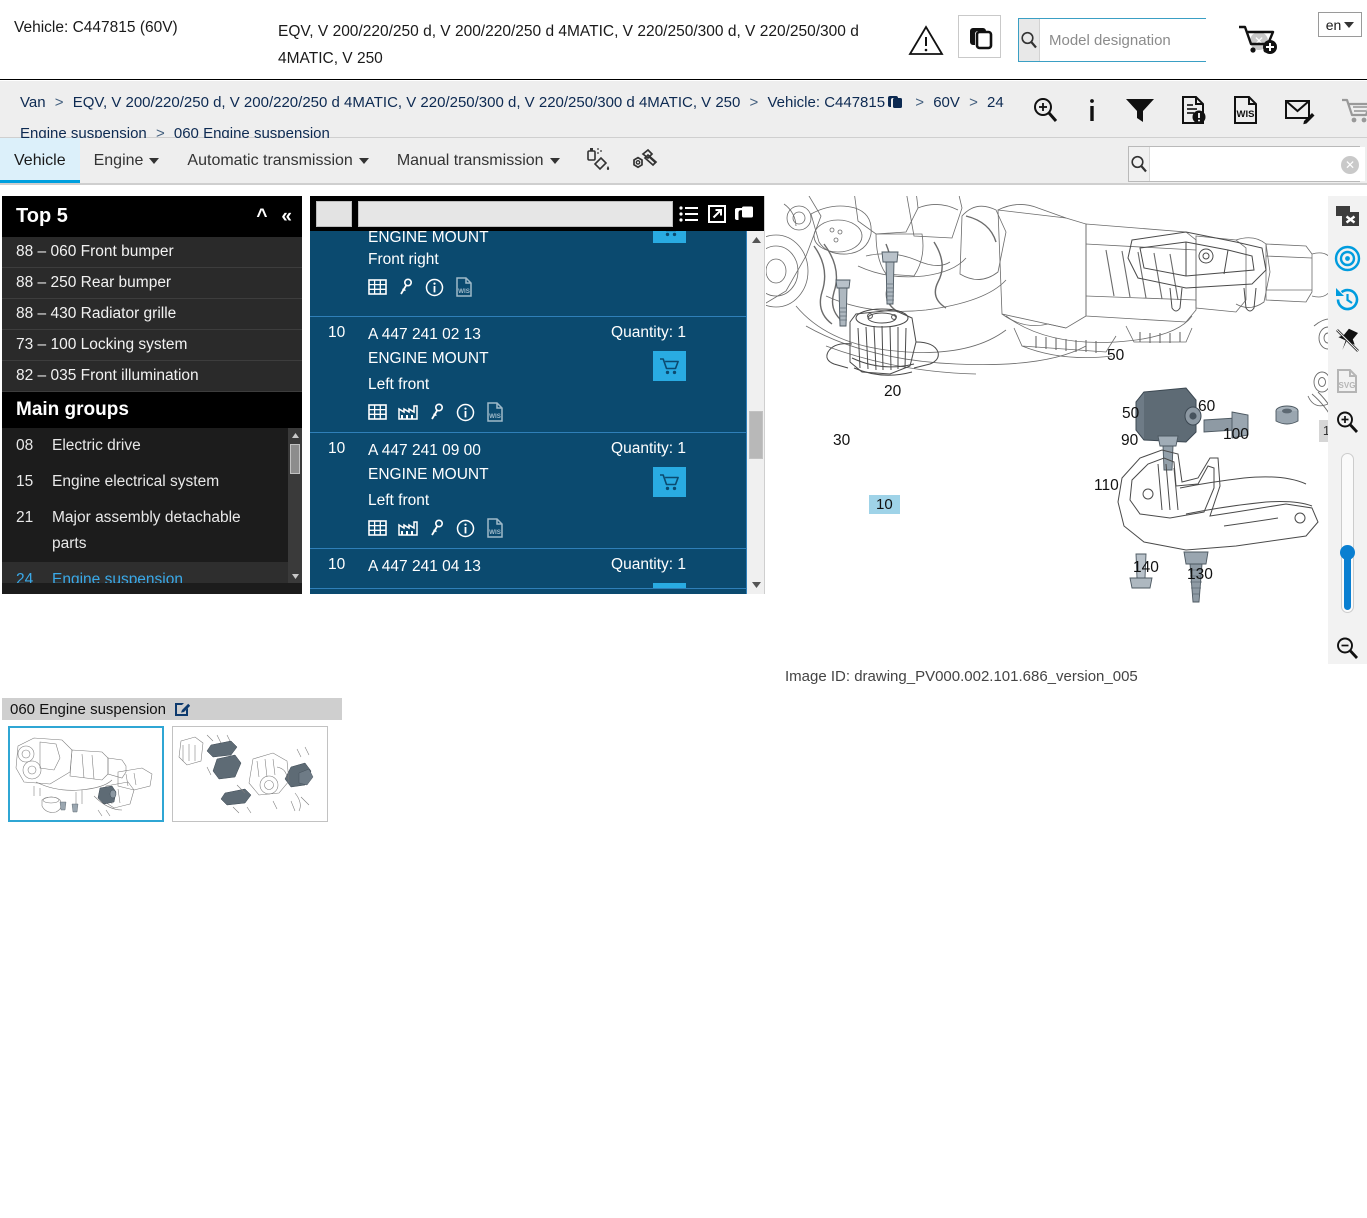 The width and height of the screenshot is (1367, 1218). I want to click on list-view-icon, so click(689, 214).